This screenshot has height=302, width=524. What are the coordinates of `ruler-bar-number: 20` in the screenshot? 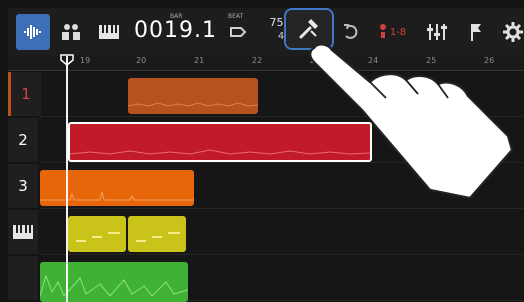 It's located at (141, 60).